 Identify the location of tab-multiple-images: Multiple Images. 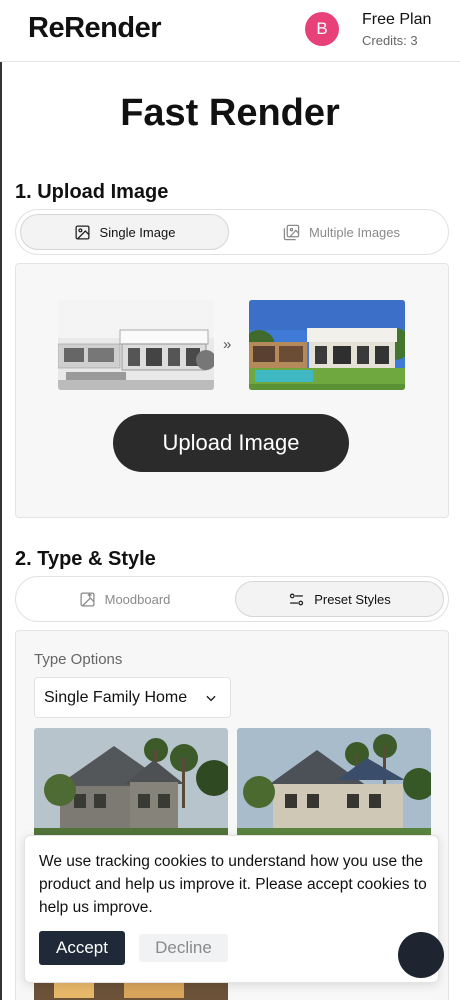
(341, 232).